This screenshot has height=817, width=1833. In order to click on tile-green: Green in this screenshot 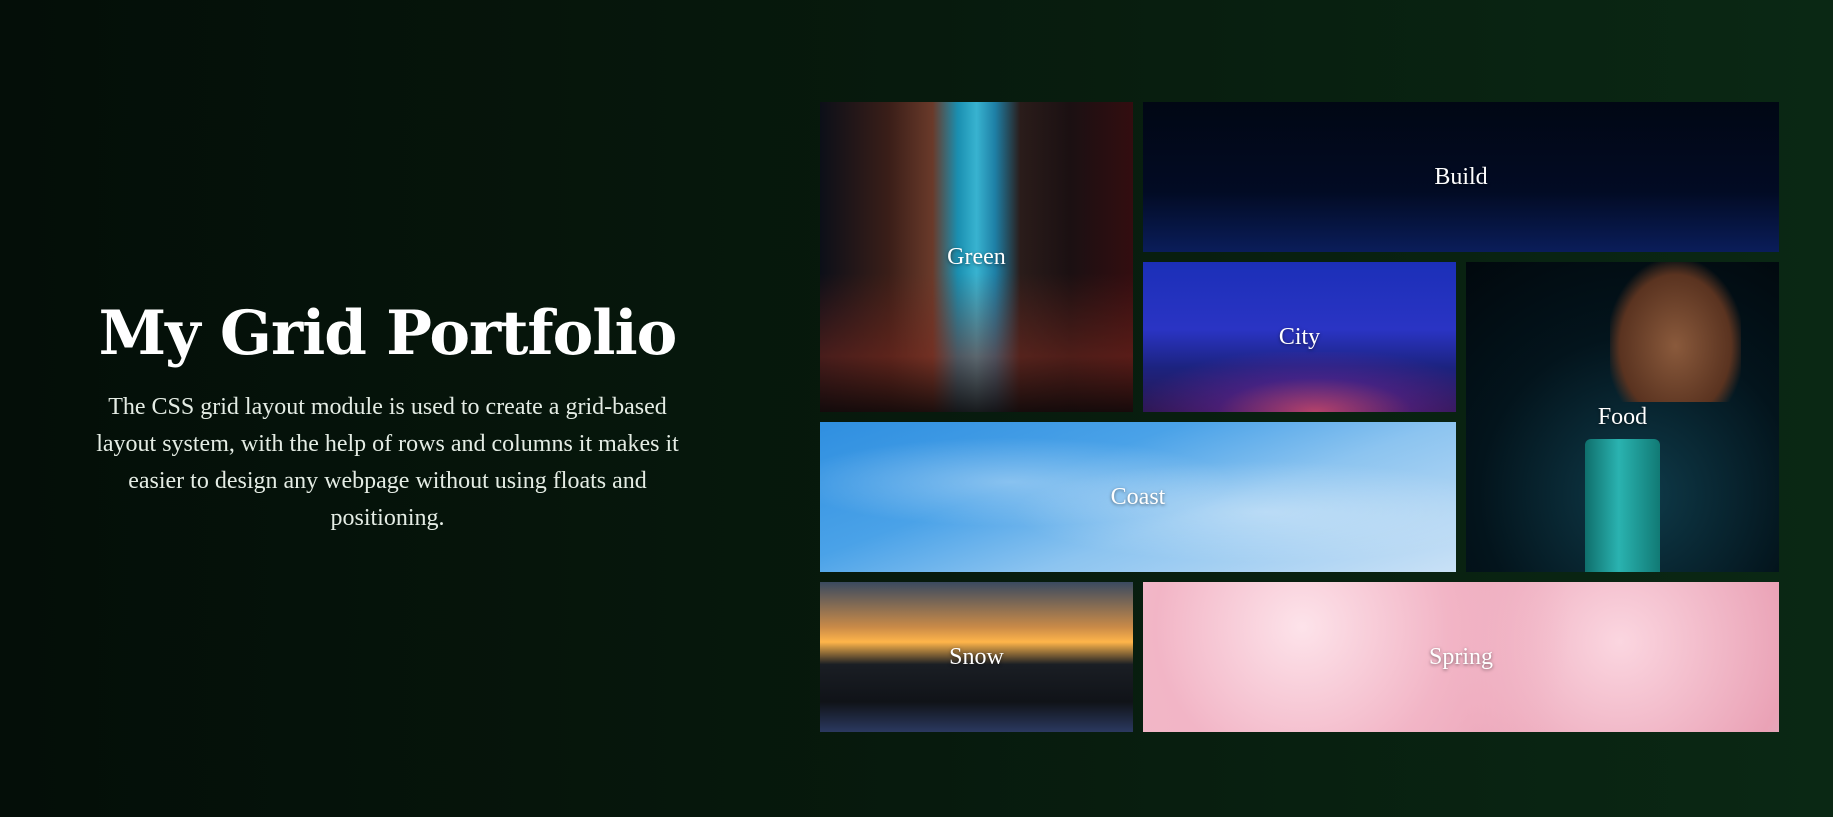, I will do `click(976, 257)`.